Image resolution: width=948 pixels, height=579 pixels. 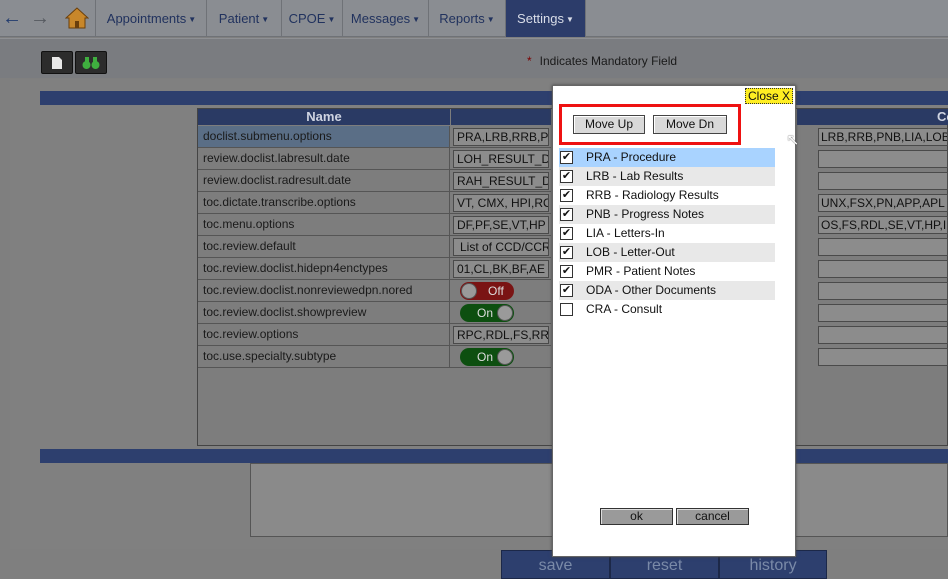 What do you see at coordinates (883, 203) in the screenshot?
I see `right-value-input: UNX,FSX,PN,APP,APL` at bounding box center [883, 203].